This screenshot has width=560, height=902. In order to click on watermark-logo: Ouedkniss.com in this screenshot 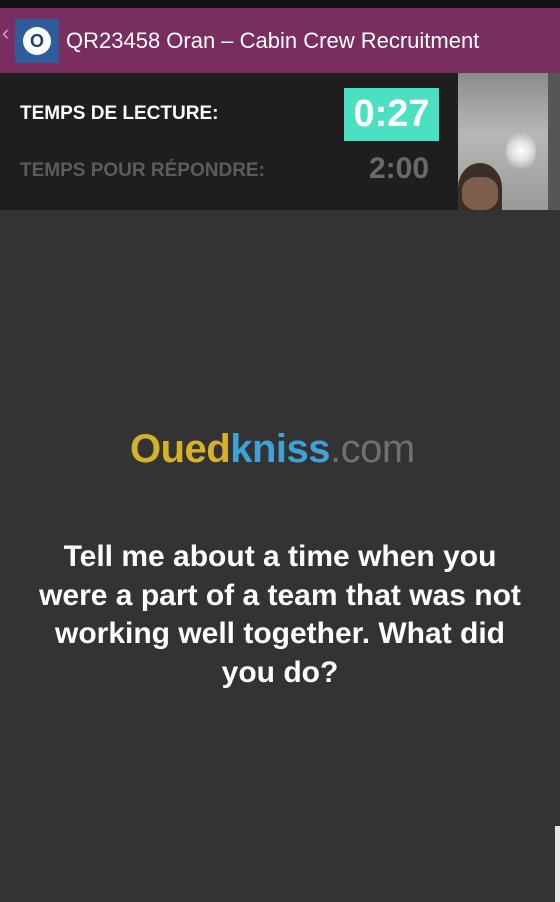, I will do `click(272, 449)`.